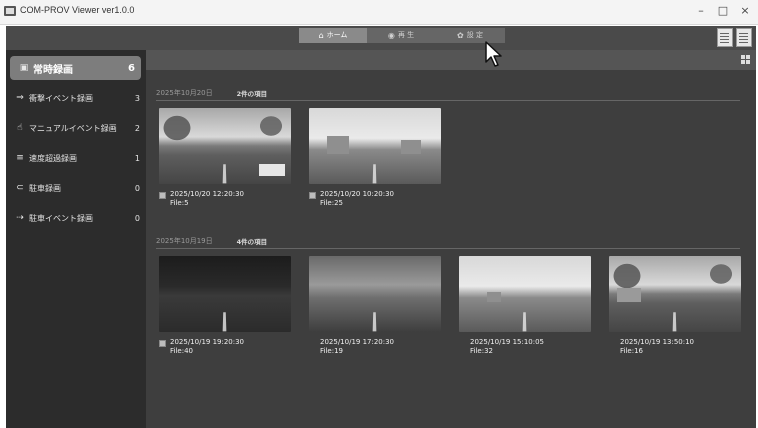  What do you see at coordinates (207, 342) in the screenshot?
I see `recording-datetime: 2025/10/19 19:20:30` at bounding box center [207, 342].